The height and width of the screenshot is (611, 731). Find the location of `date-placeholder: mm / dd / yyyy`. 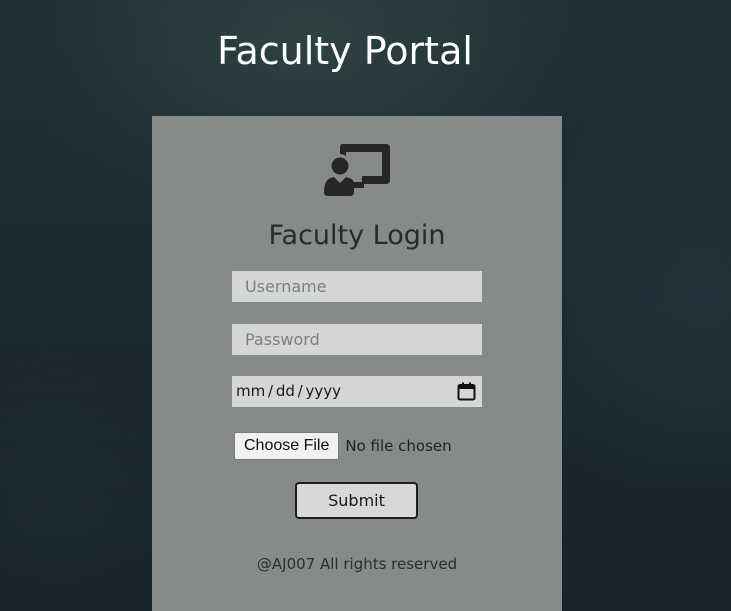

date-placeholder: mm / dd / yyyy is located at coordinates (288, 391).